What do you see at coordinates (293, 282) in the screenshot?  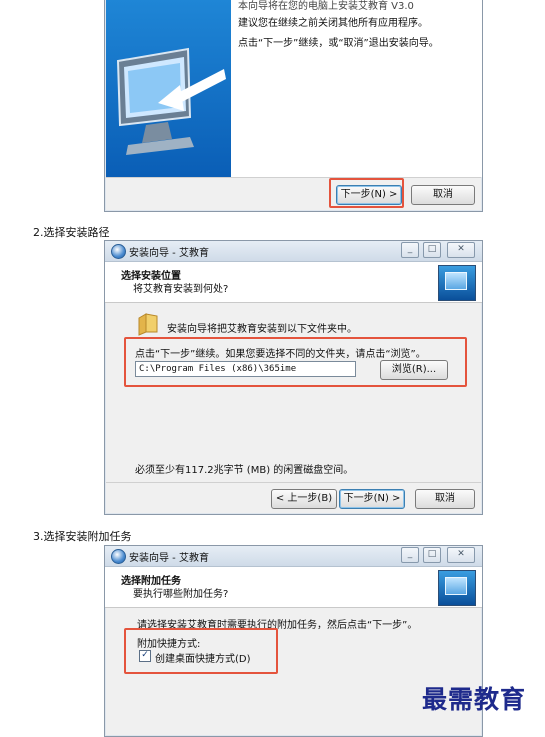 I see `wizard-header: 选择安装位置 将艾教育安装到何处?` at bounding box center [293, 282].